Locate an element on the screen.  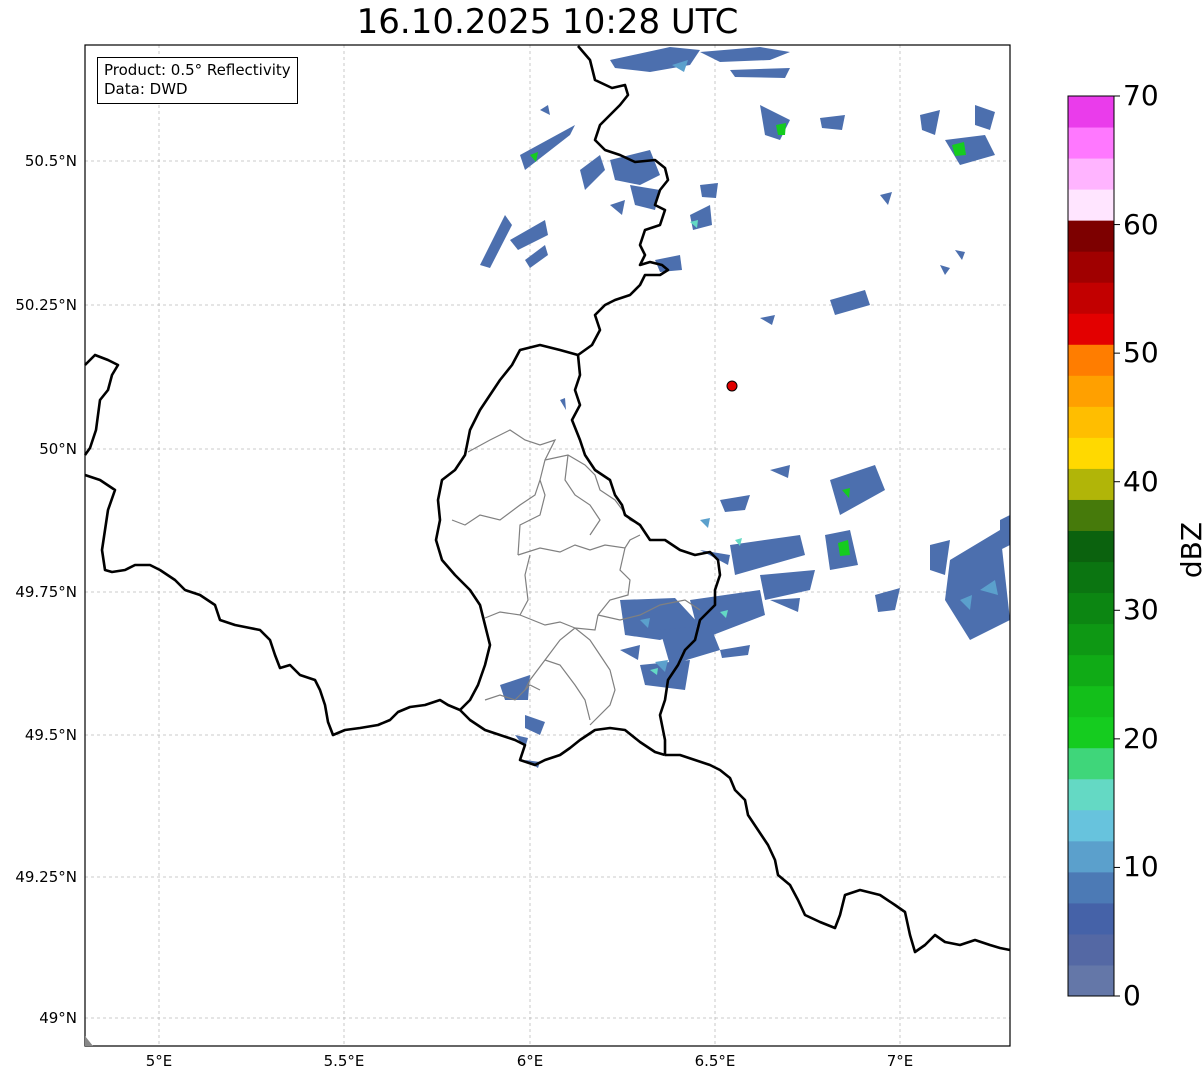
colorbar-tick-label: 40 is located at coordinates (1141, 481).